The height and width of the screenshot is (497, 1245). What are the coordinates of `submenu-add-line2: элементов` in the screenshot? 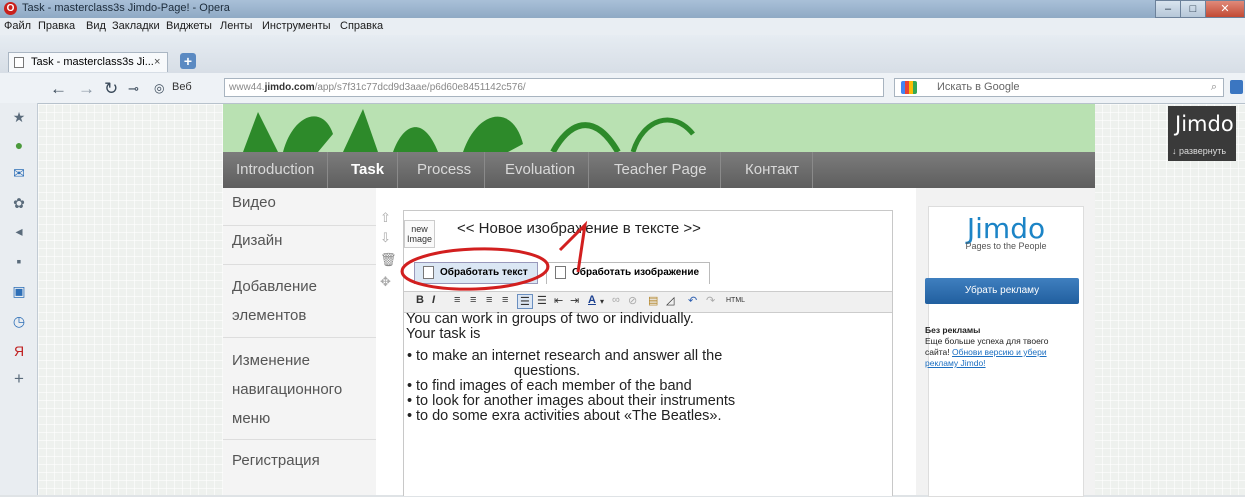 It's located at (269, 315).